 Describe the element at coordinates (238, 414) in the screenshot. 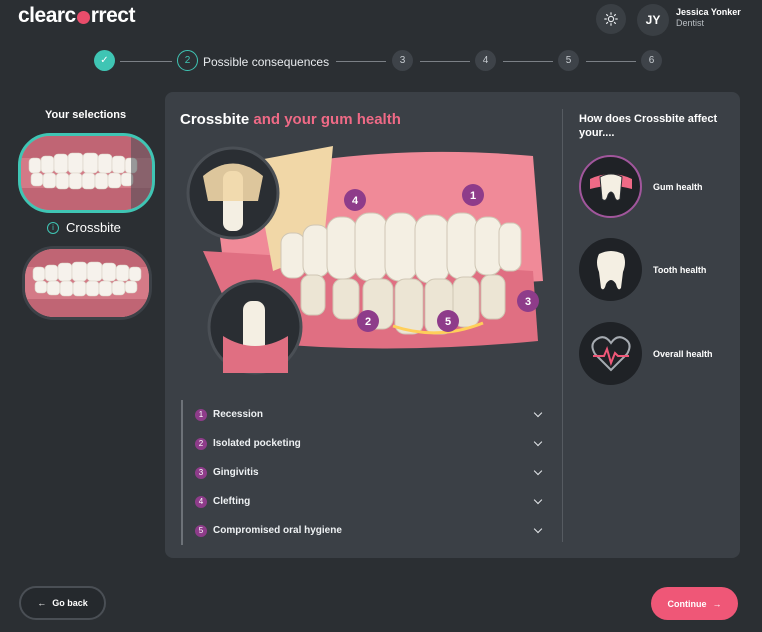

I see `consequence-label: Recession` at that location.